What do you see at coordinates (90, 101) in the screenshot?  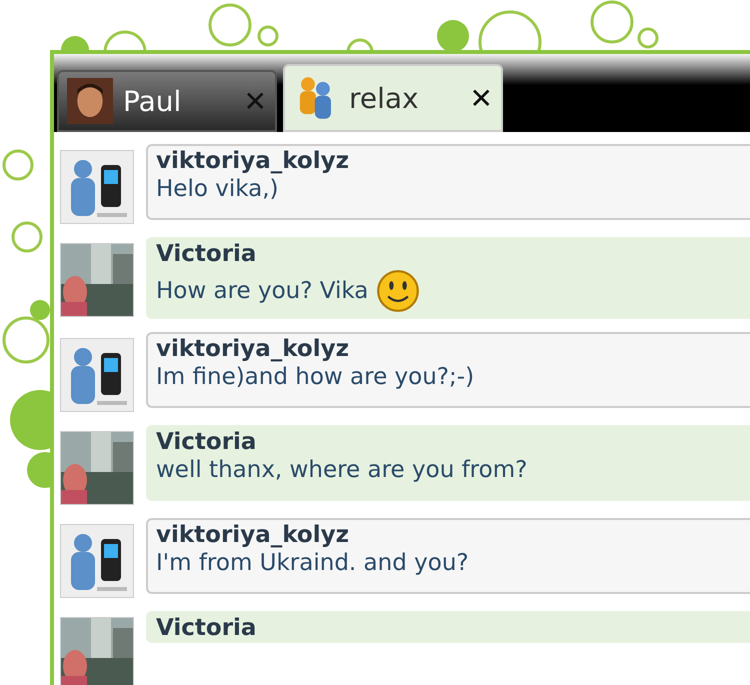 I see `avatar-icon` at bounding box center [90, 101].